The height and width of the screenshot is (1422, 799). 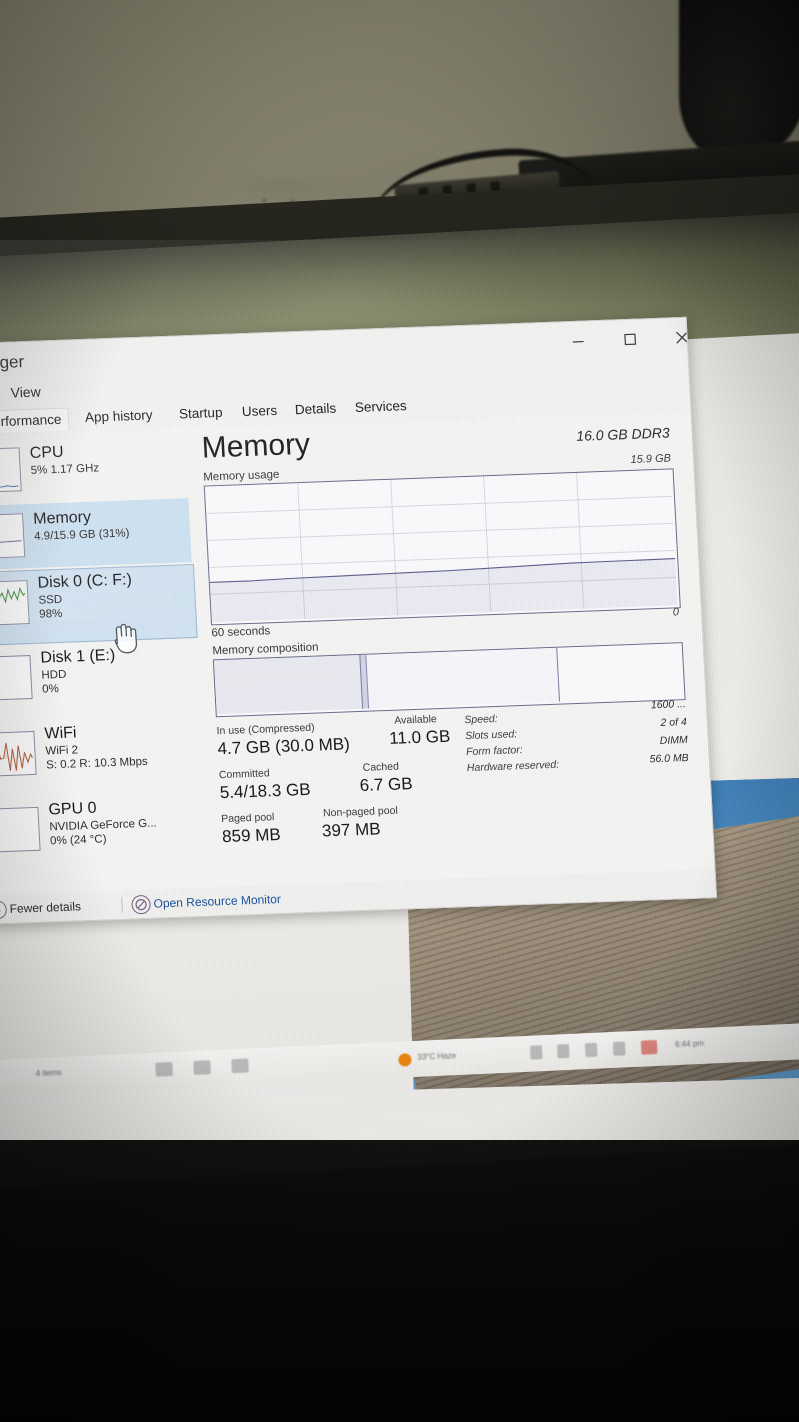 I want to click on detail-value-slots: 2 of 4, so click(x=674, y=722).